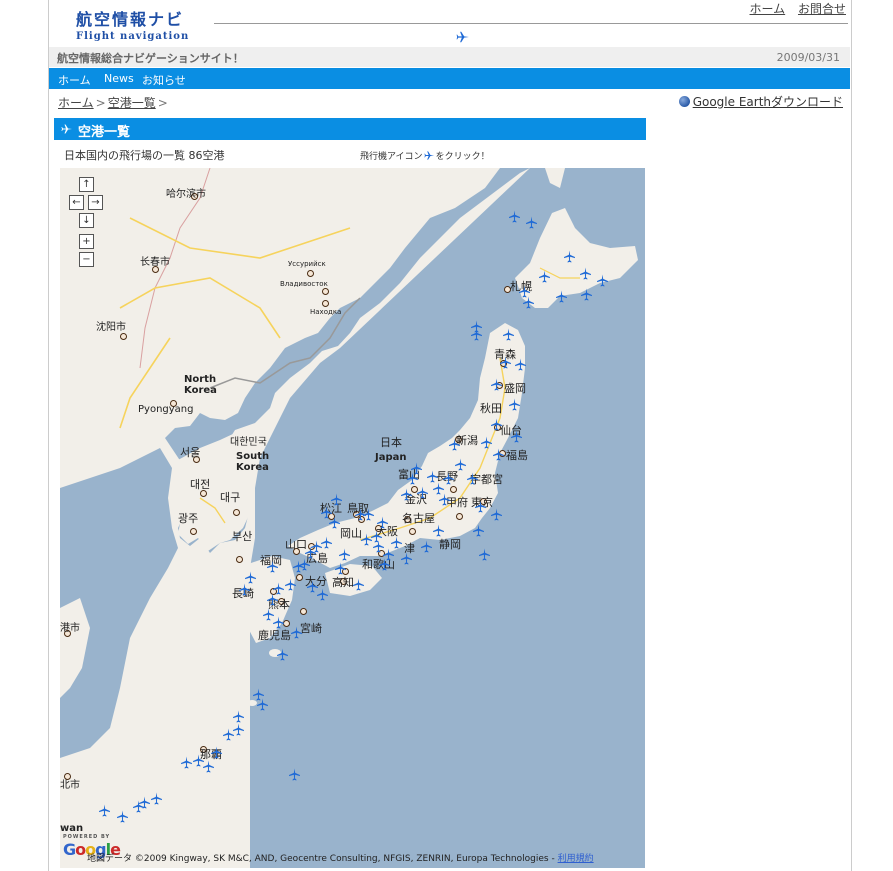 The width and height of the screenshot is (893, 871). I want to click on label-taiwan-fragment: wan, so click(72, 828).